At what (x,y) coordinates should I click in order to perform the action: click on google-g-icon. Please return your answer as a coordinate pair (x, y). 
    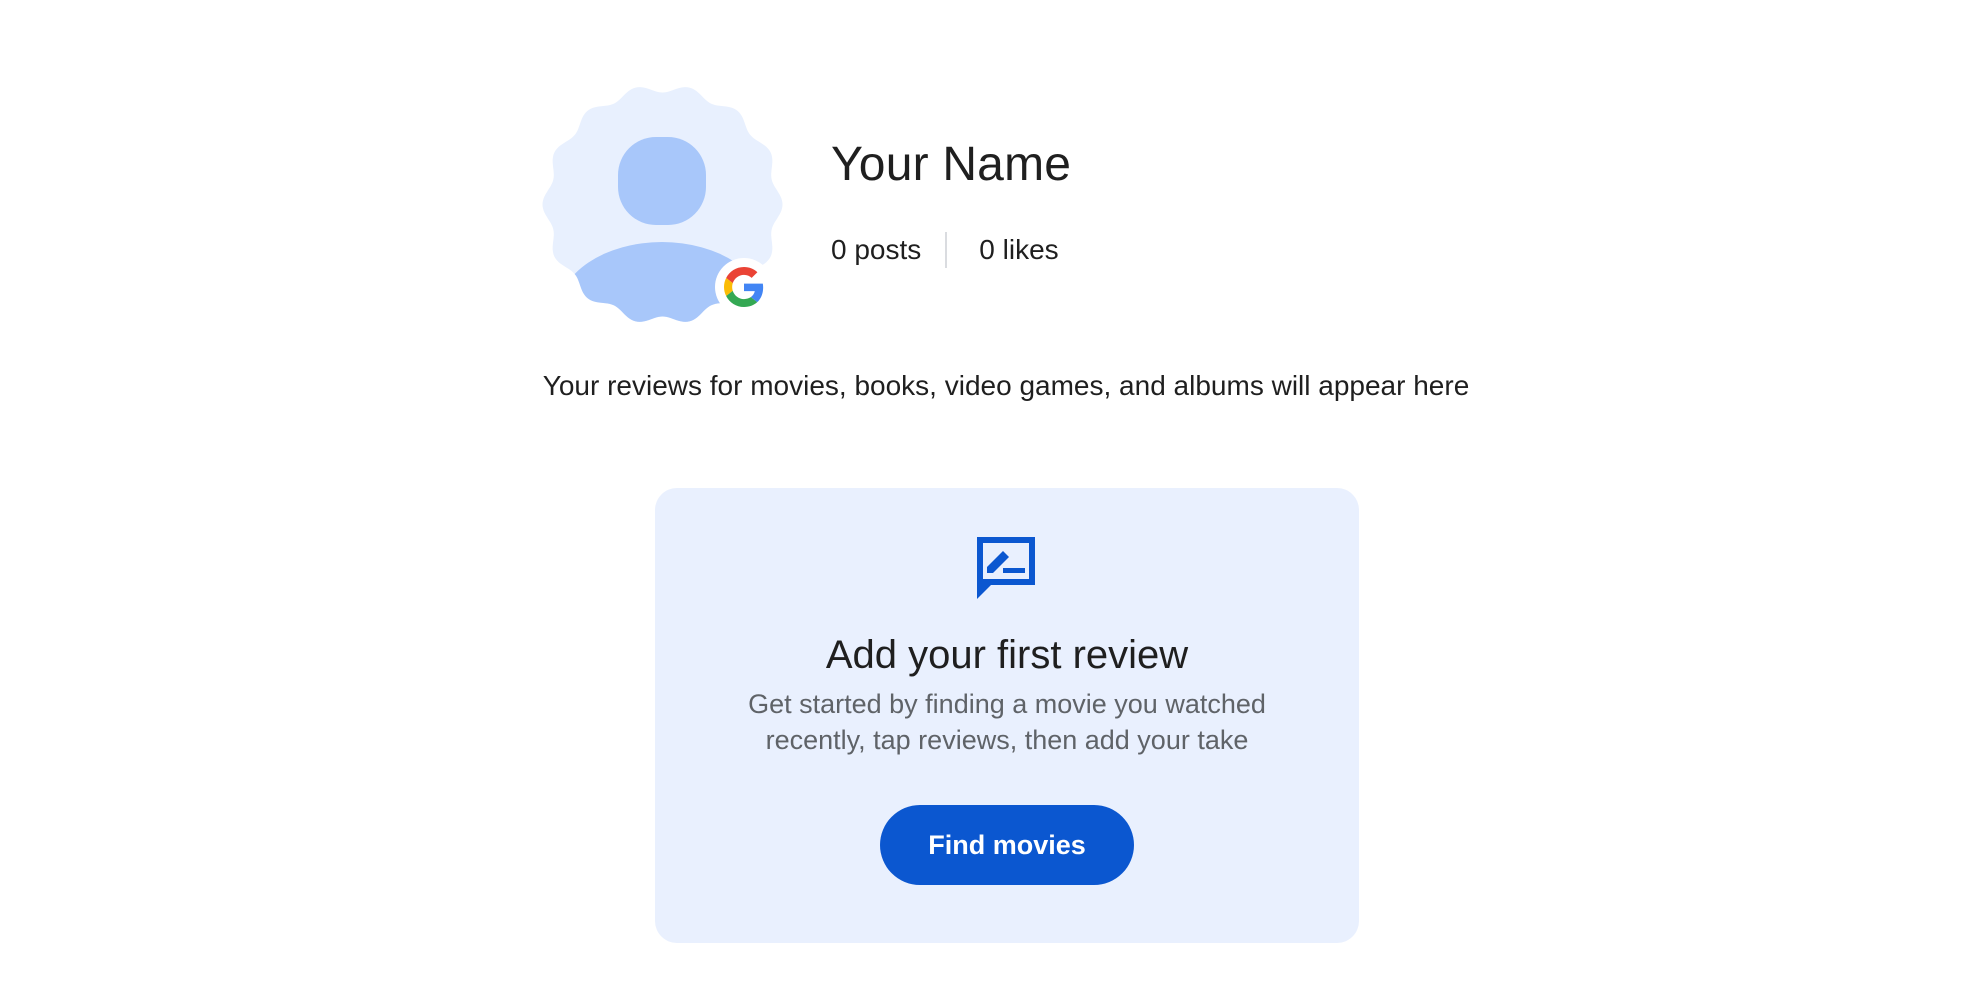
    Looking at the image, I should click on (744, 287).